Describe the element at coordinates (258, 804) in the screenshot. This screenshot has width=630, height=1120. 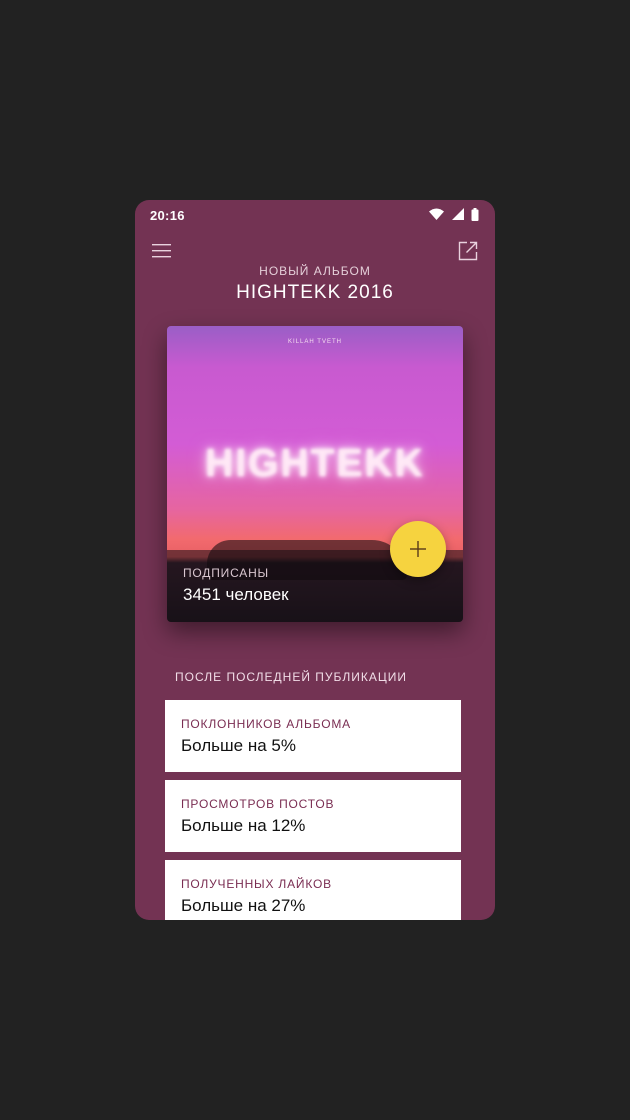
I see `stat-label: ПРОСМОТРОВ ПОСТОВ` at that location.